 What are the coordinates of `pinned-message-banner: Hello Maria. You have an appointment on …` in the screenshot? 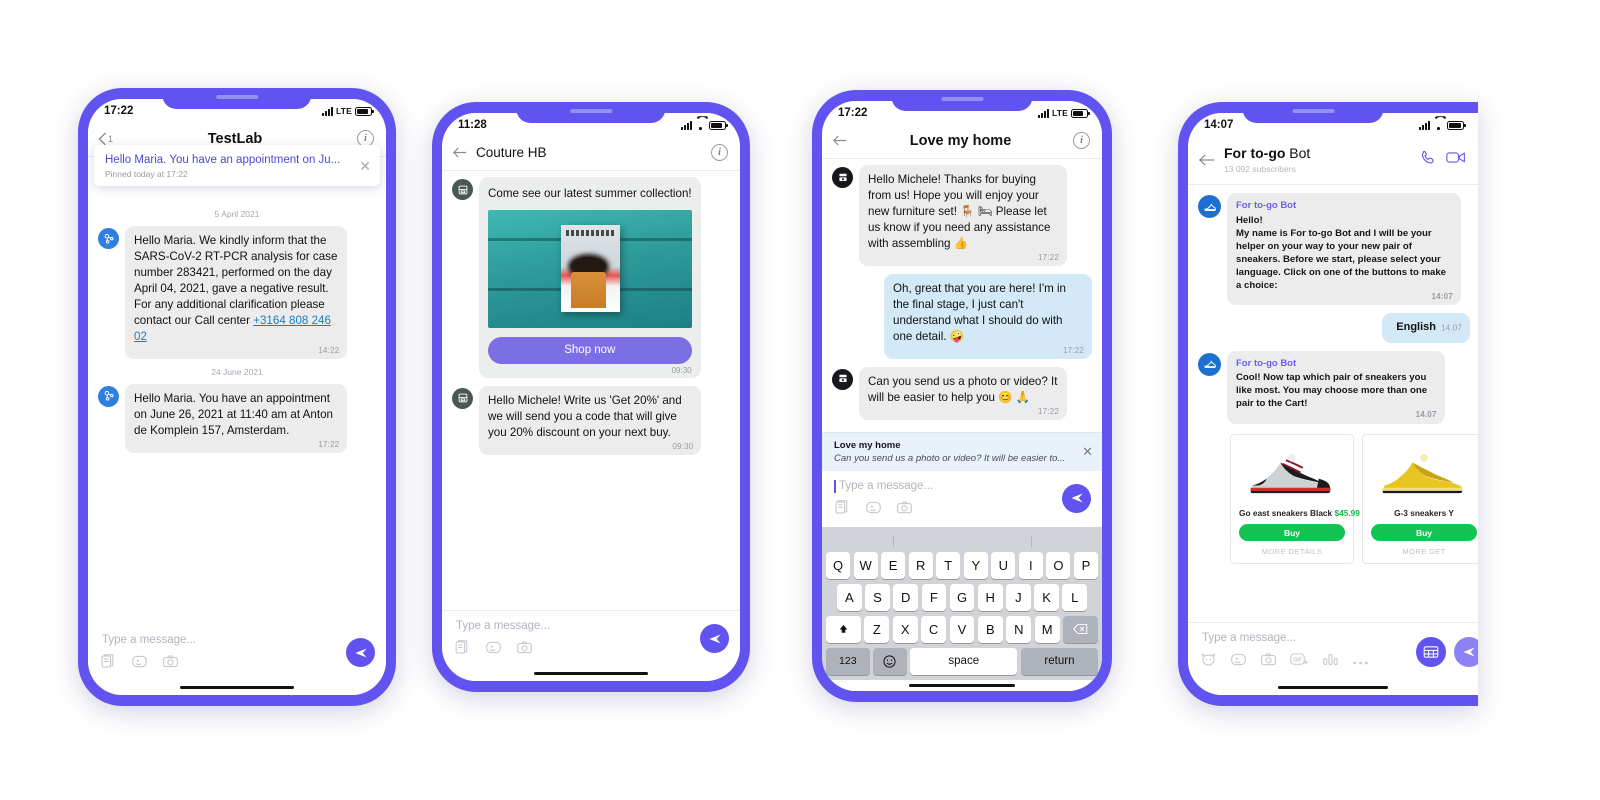 It's located at (237, 166).